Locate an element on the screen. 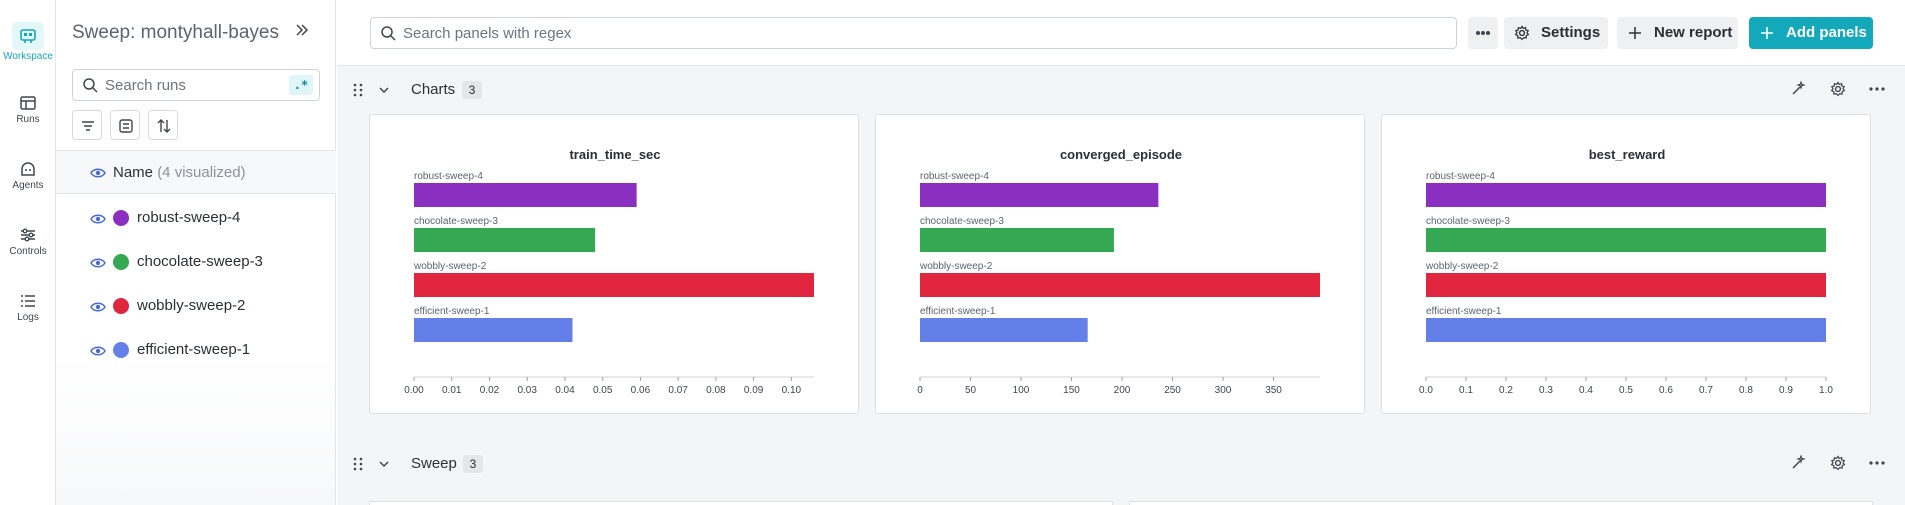 This screenshot has width=1905, height=505. settings-label: Settings is located at coordinates (1571, 32).